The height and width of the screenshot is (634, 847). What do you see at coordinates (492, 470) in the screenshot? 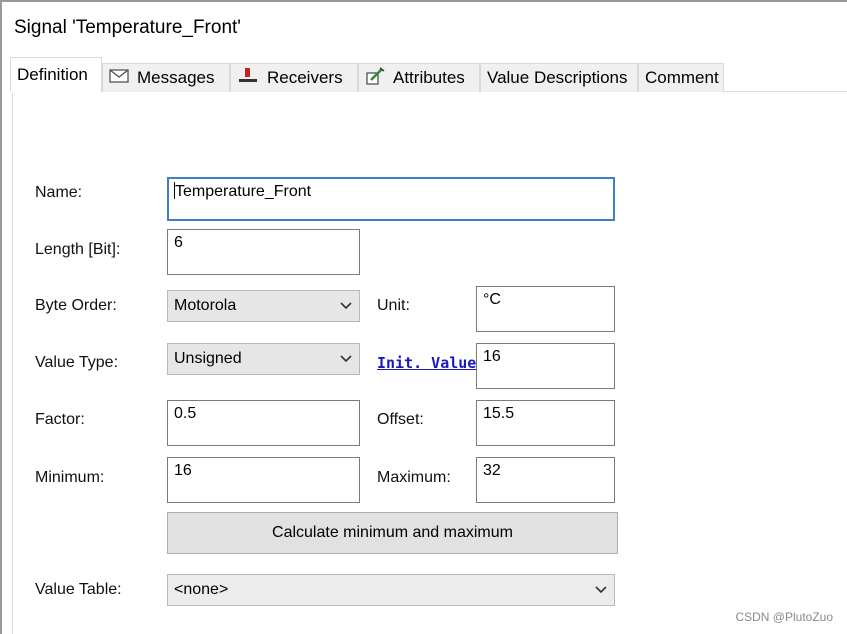
I see `maximum-value: 32` at bounding box center [492, 470].